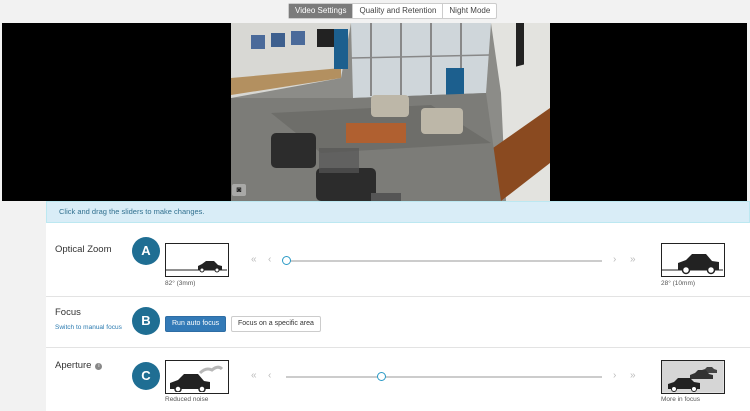 The width and height of the screenshot is (750, 411). I want to click on telephoto-thumbnail, so click(693, 260).